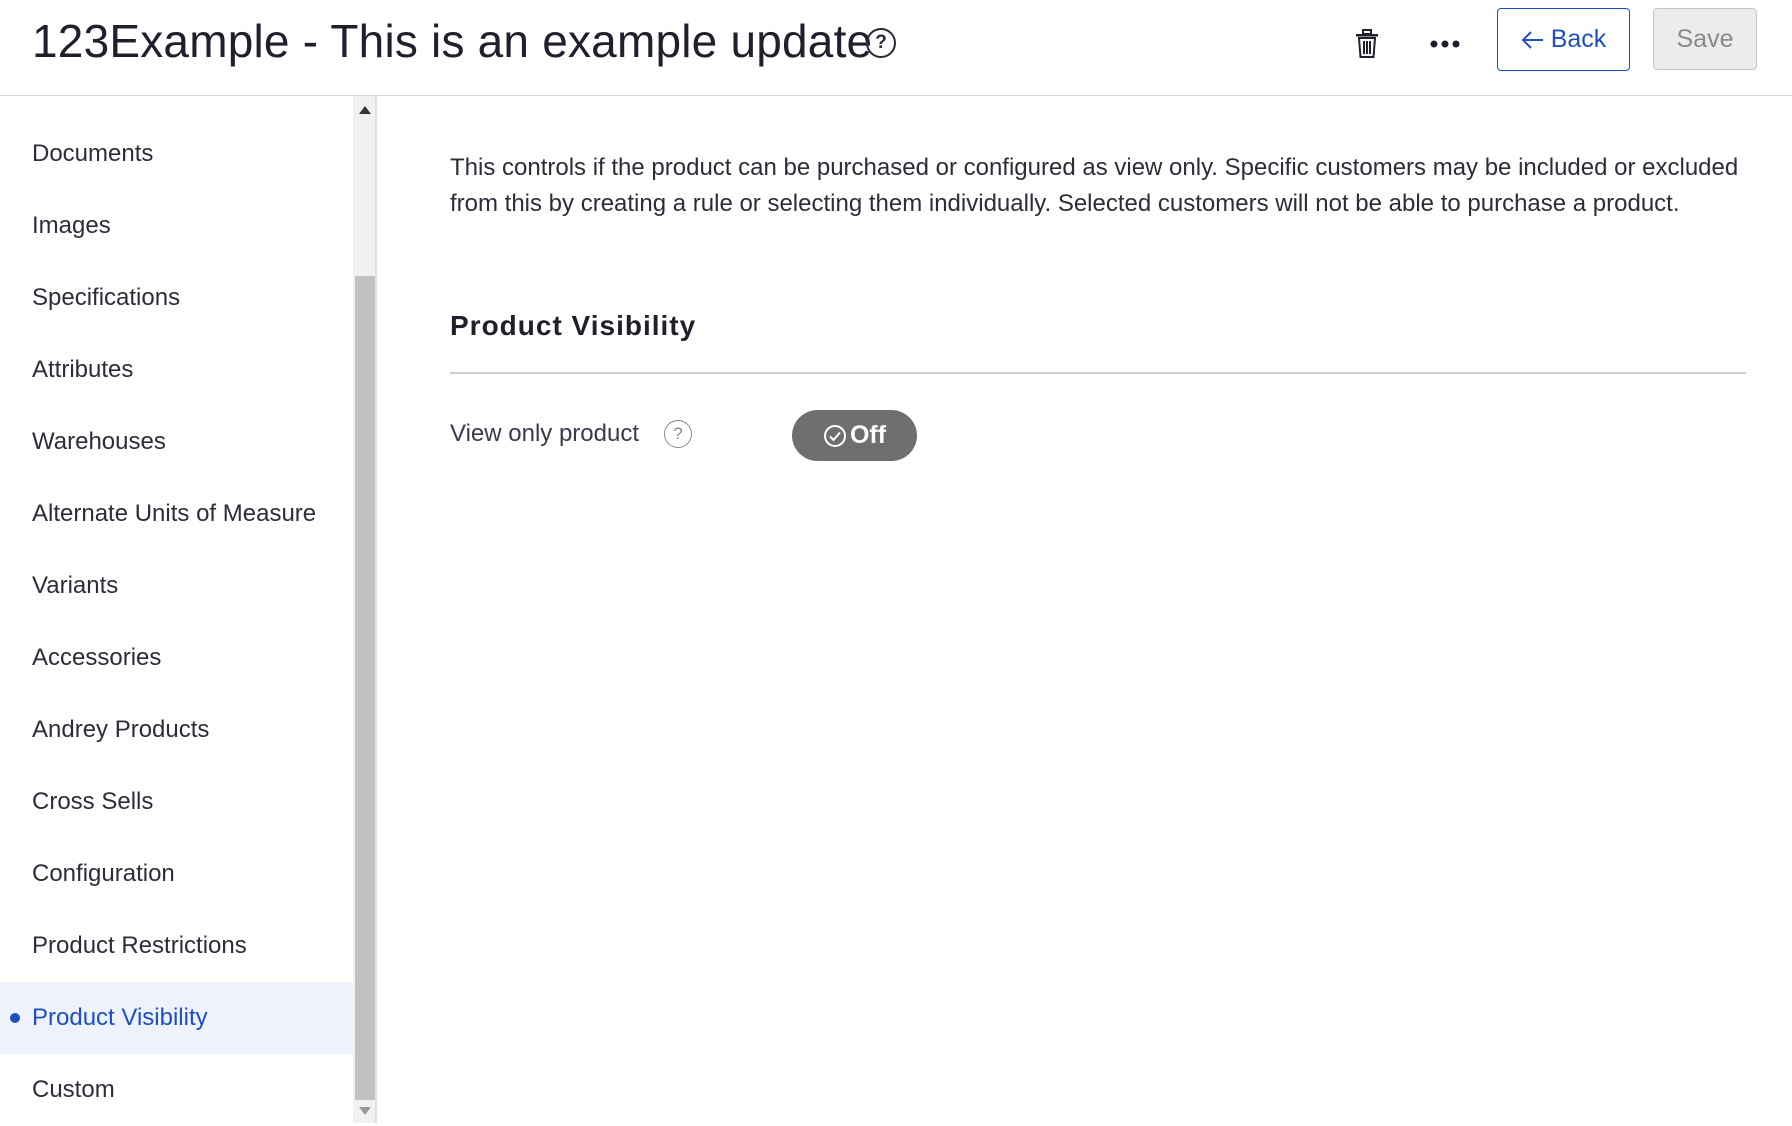  Describe the element at coordinates (176, 1090) in the screenshot. I see `sidebar-item-custom: Custom` at that location.